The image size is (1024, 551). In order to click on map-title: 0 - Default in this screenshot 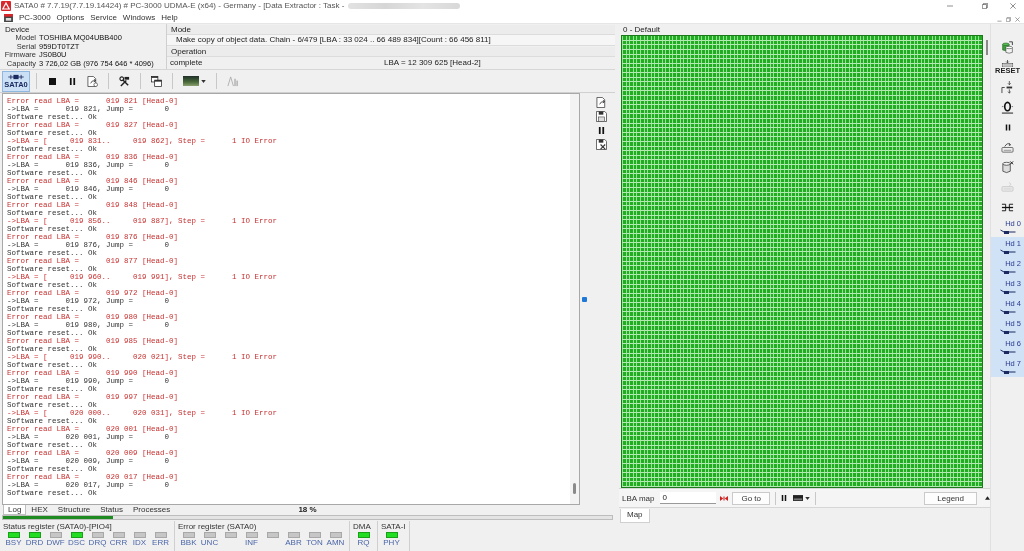, I will do `click(641, 29)`.